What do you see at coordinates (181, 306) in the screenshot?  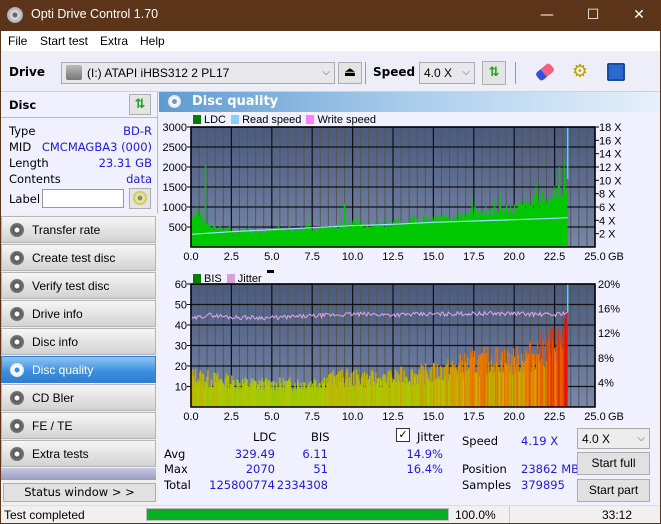 I see `y-tick-label: 50` at bounding box center [181, 306].